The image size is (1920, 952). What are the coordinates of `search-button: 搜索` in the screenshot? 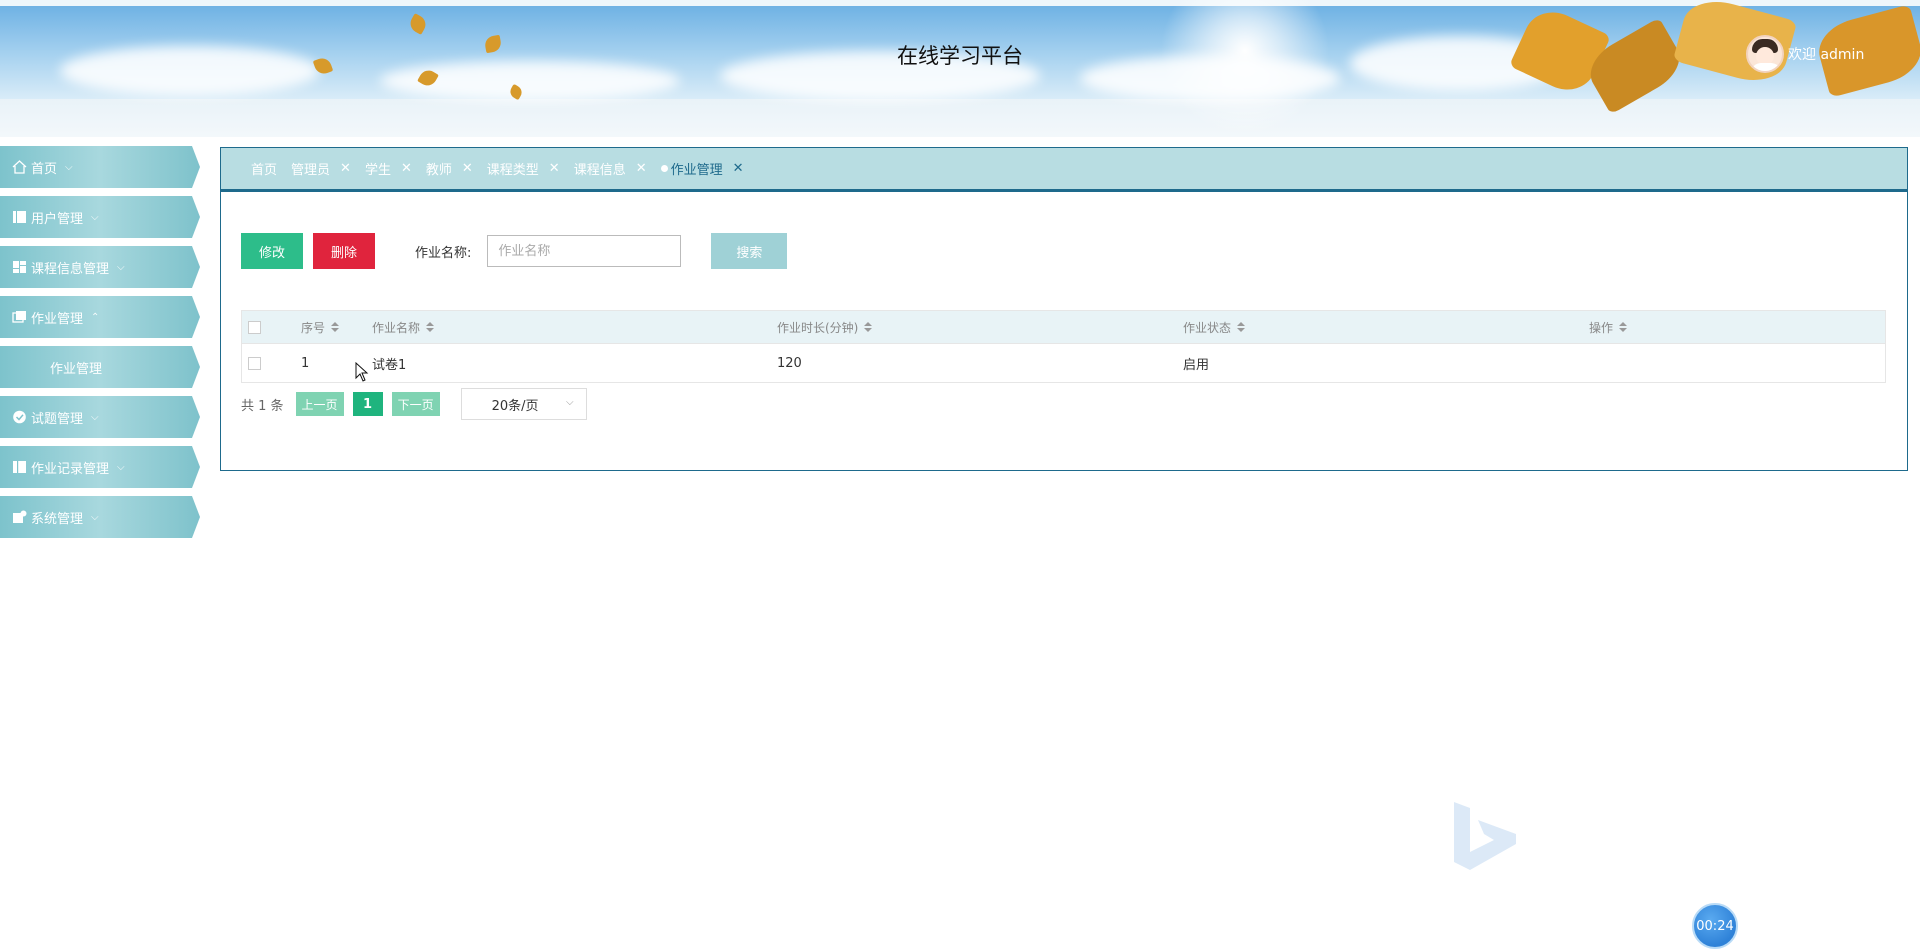 It's located at (749, 251).